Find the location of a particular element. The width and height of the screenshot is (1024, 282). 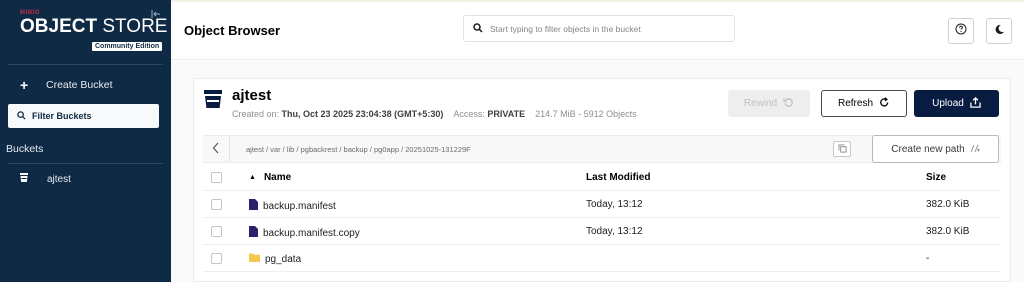

column-header-last-modified: Last Modified is located at coordinates (618, 177).